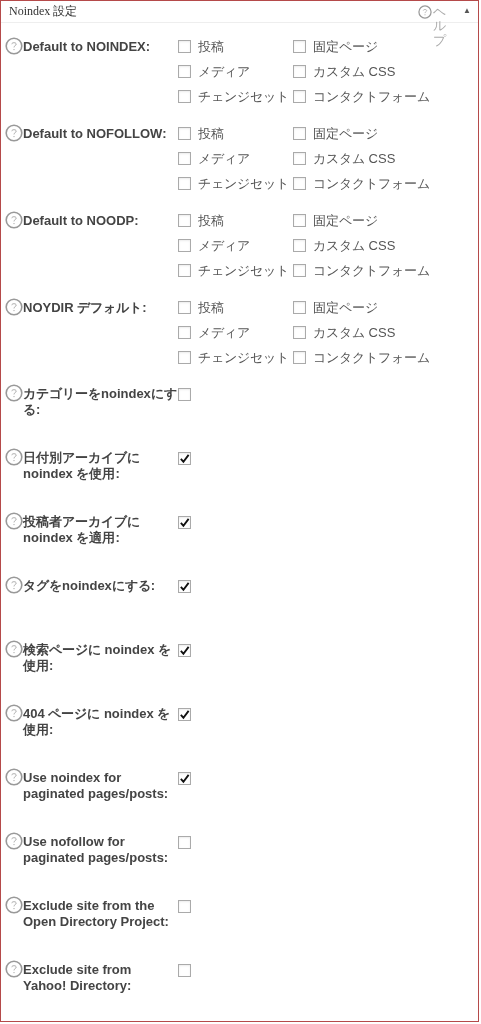 This screenshot has width=481, height=1024. What do you see at coordinates (87, 47) in the screenshot?
I see `setting-label: Default to NOINDEX:` at bounding box center [87, 47].